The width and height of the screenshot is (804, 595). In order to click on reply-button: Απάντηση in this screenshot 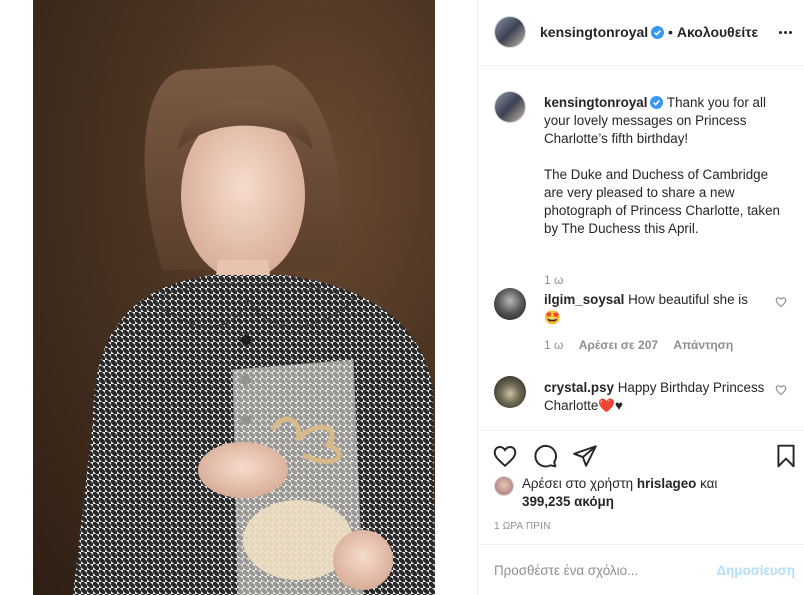, I will do `click(703, 345)`.